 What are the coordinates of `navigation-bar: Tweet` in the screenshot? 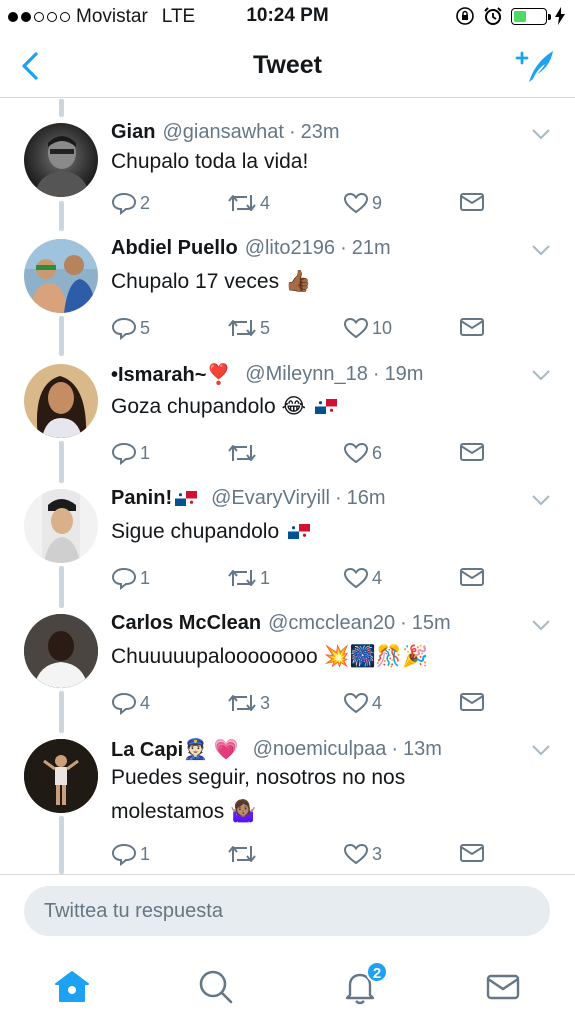 It's located at (287, 66).